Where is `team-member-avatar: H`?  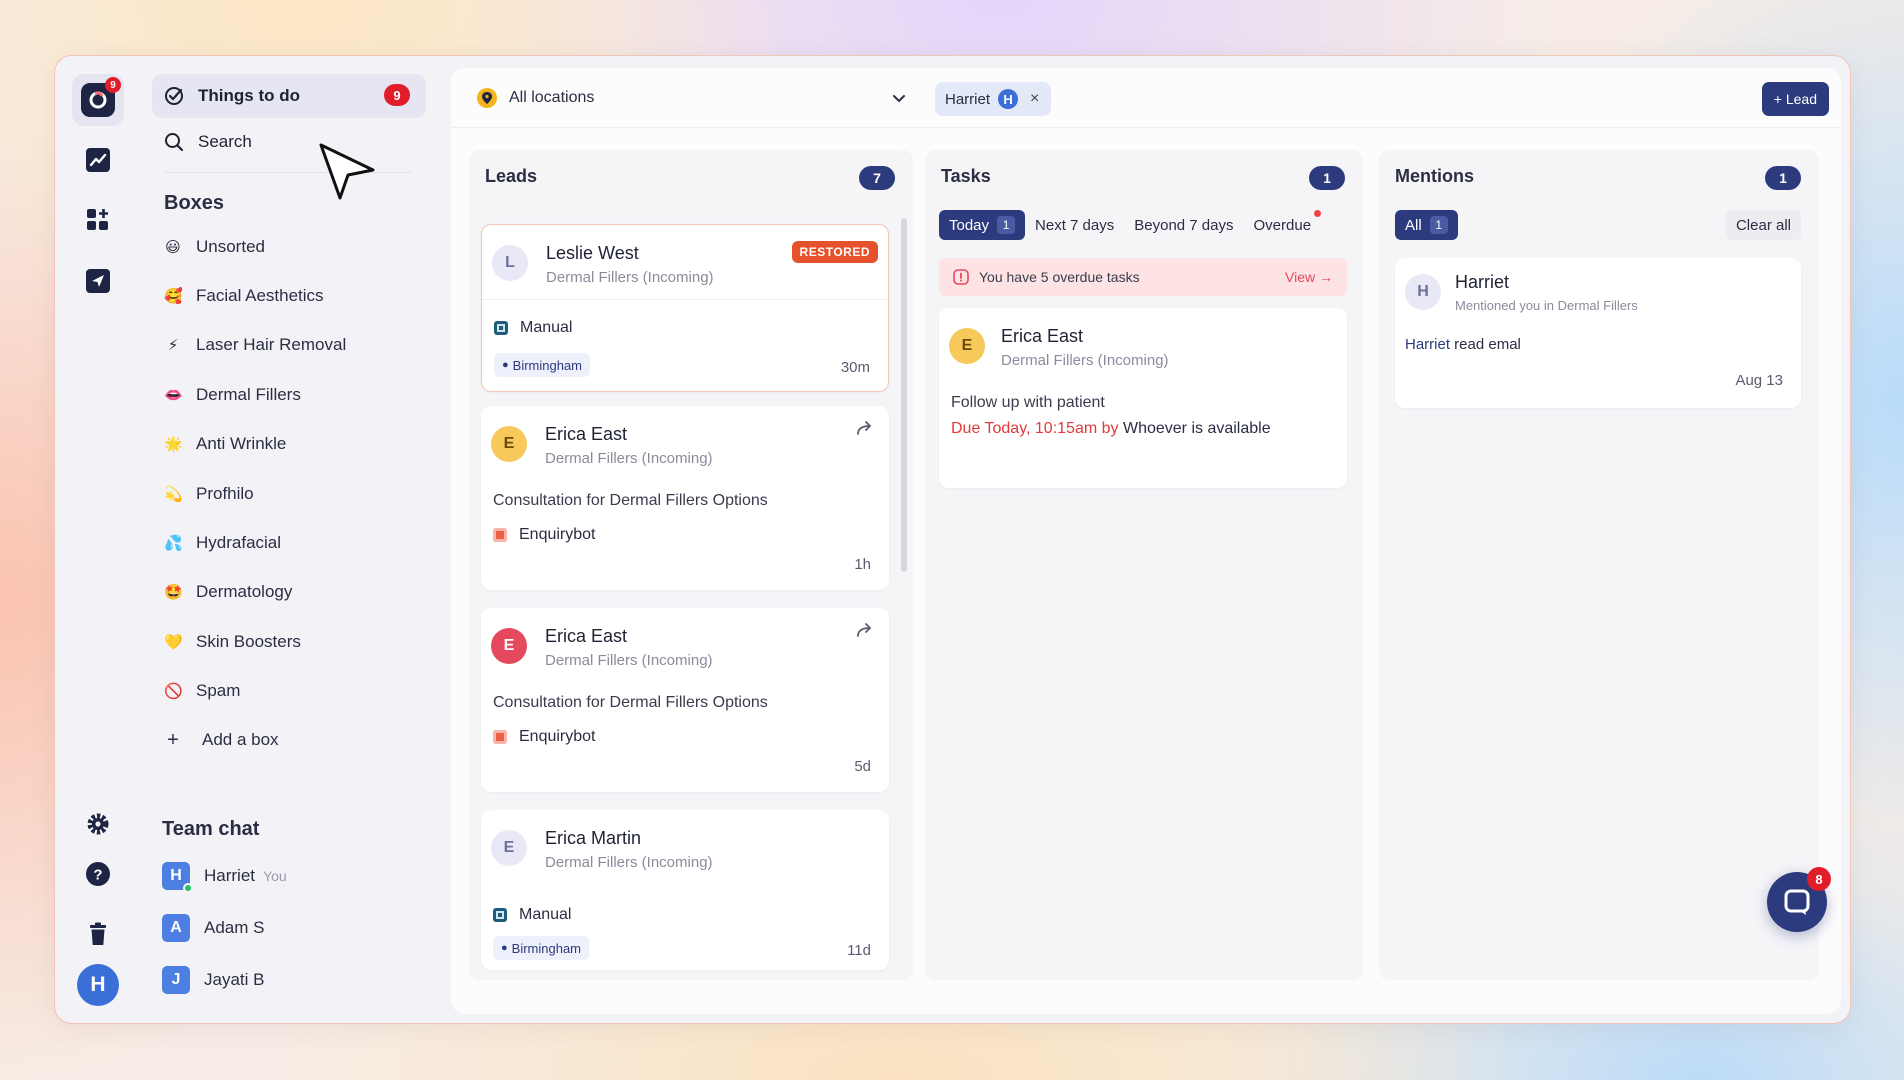 team-member-avatar: H is located at coordinates (177, 877).